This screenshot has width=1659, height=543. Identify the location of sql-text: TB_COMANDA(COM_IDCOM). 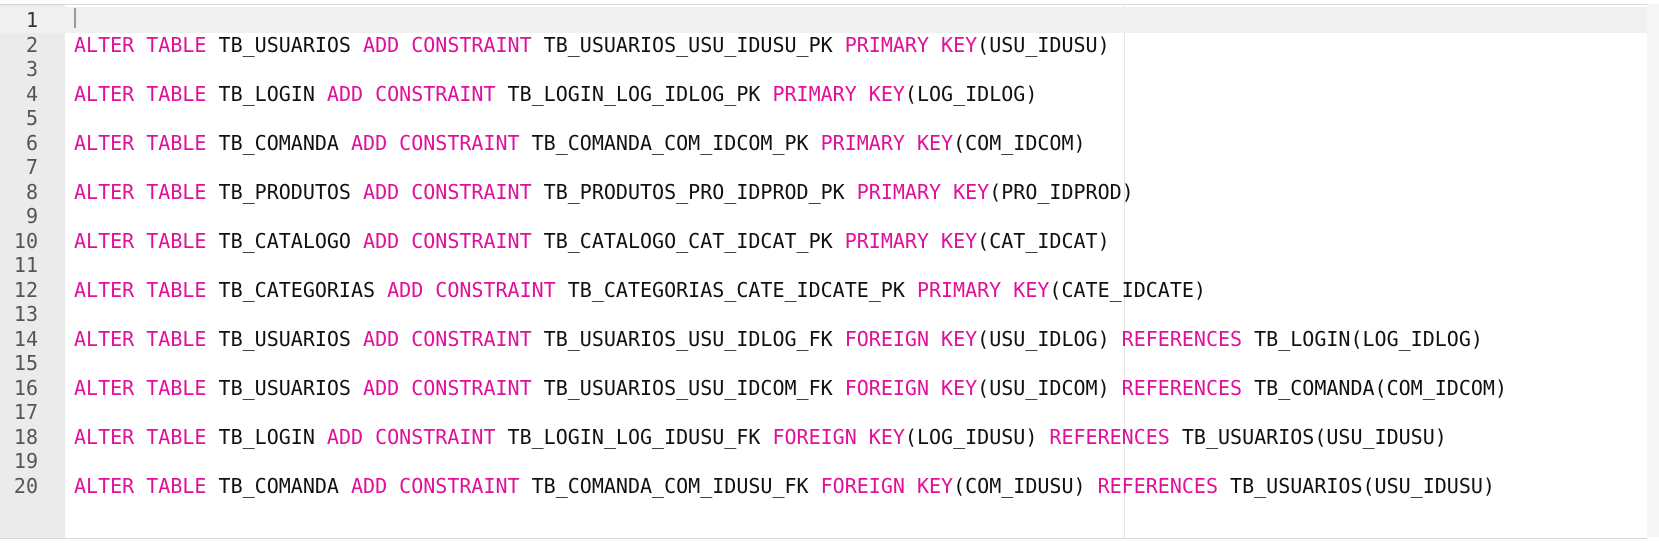
(1374, 387).